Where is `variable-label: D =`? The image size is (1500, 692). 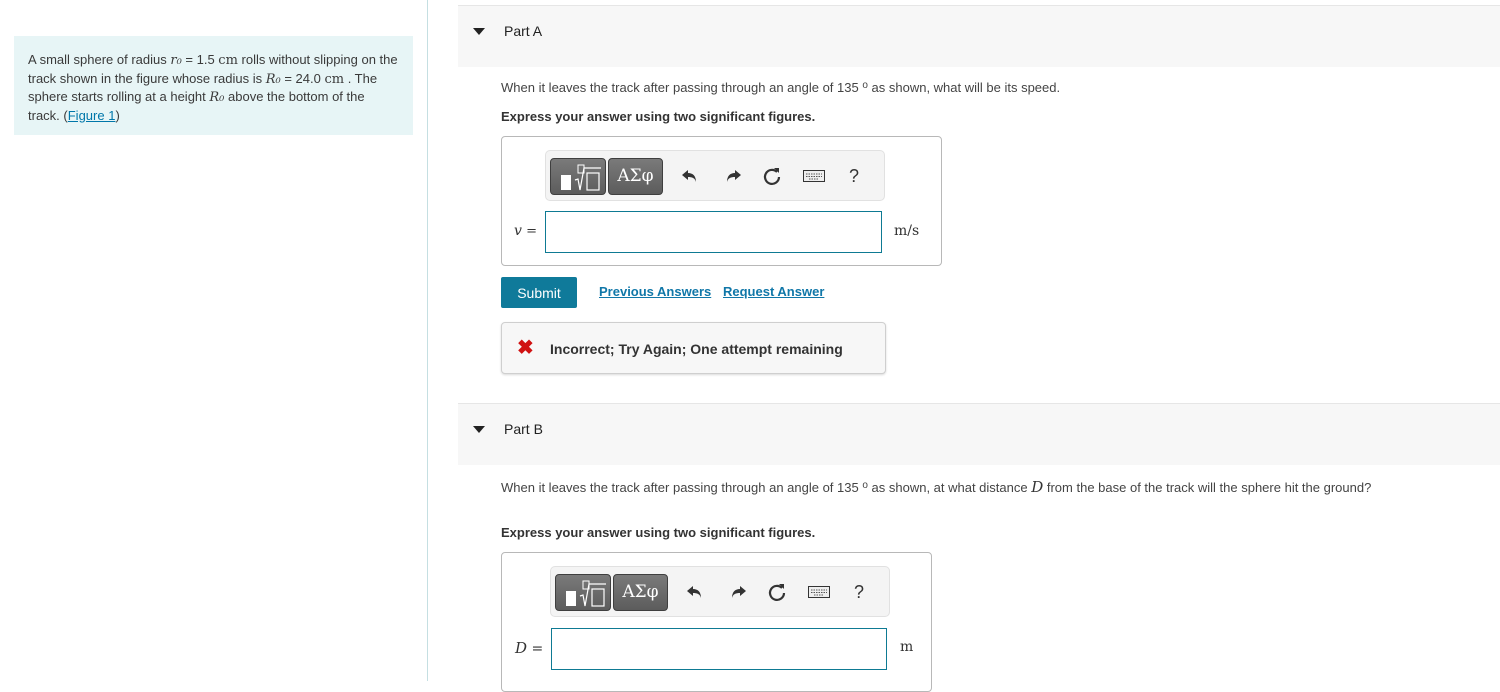 variable-label: D = is located at coordinates (529, 648).